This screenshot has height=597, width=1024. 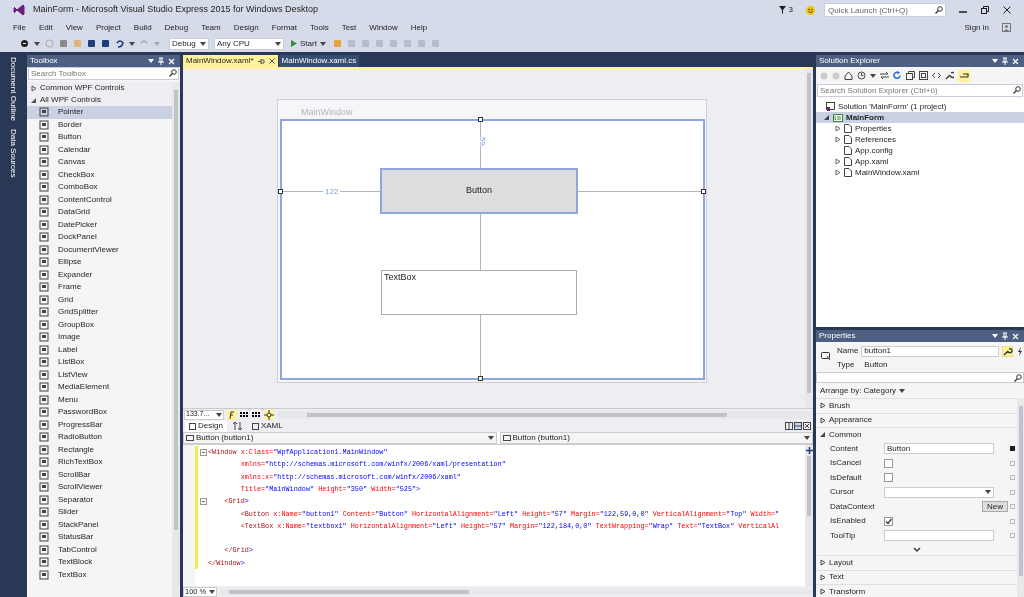 What do you see at coordinates (920, 161) in the screenshot?
I see `tree-item: App.xaml` at bounding box center [920, 161].